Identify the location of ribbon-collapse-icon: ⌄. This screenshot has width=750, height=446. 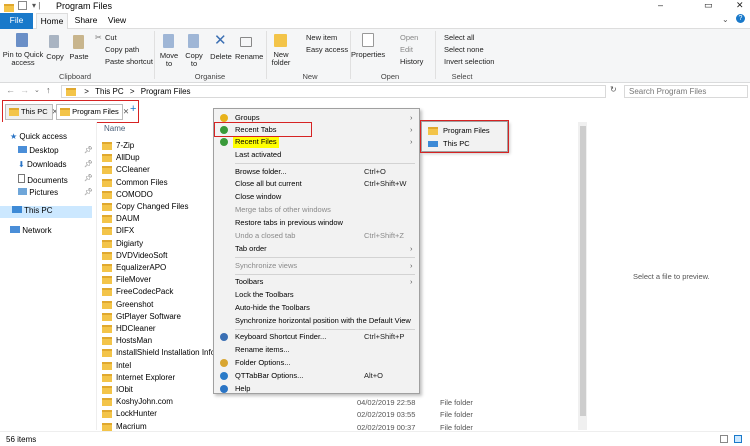
(725, 19).